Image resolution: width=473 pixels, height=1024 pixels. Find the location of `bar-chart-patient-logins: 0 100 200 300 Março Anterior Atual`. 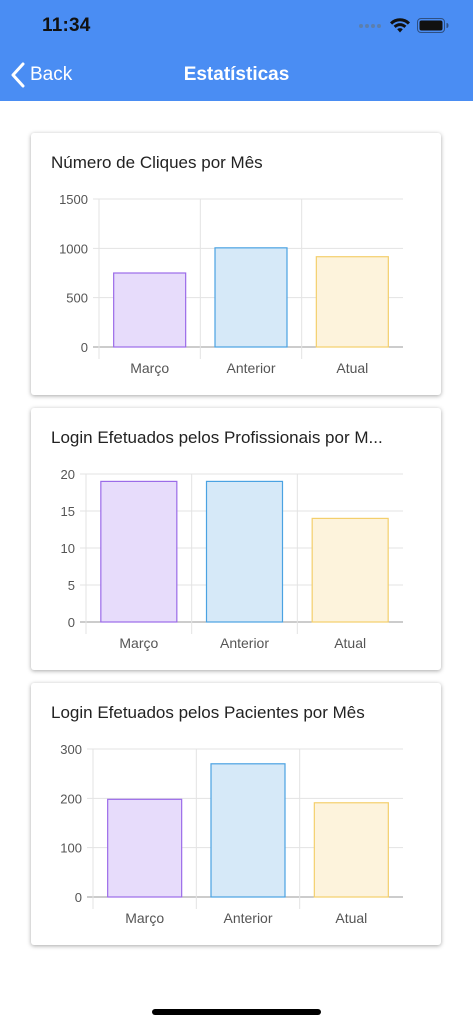

bar-chart-patient-logins: 0 100 200 300 Março Anterior Atual is located at coordinates (231, 834).